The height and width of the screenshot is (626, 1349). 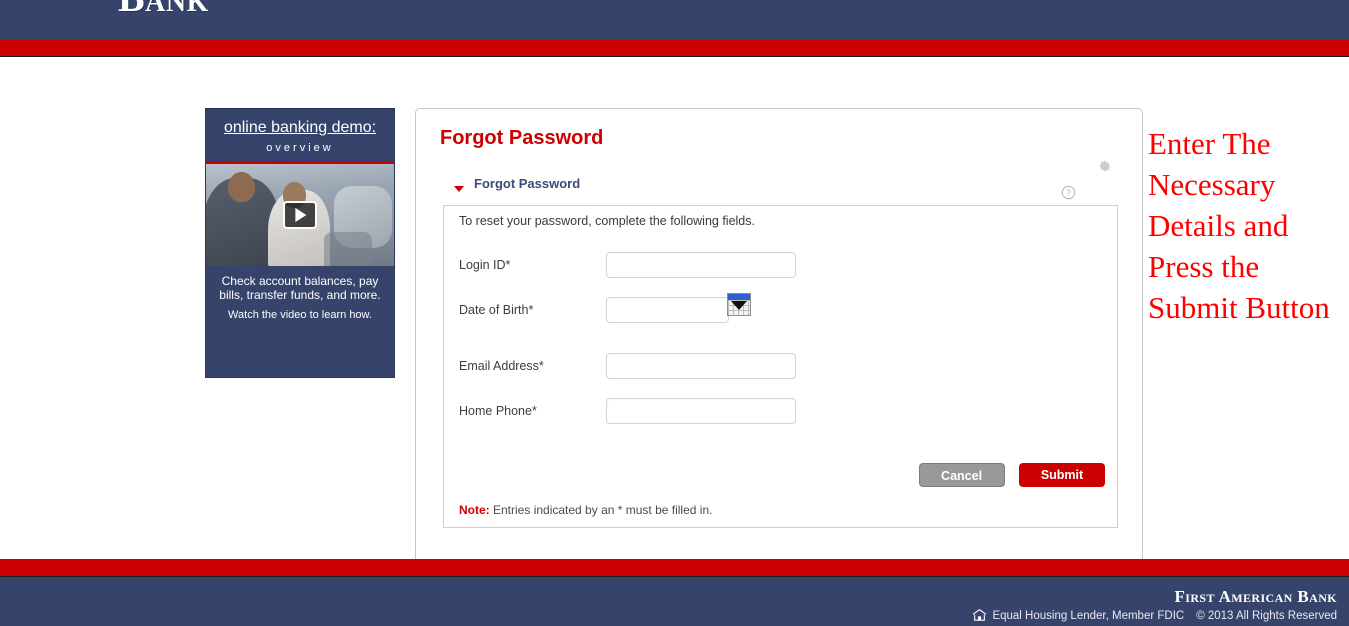 I want to click on footer-copyright: © 2013 All Rights Reserved, so click(x=1266, y=616).